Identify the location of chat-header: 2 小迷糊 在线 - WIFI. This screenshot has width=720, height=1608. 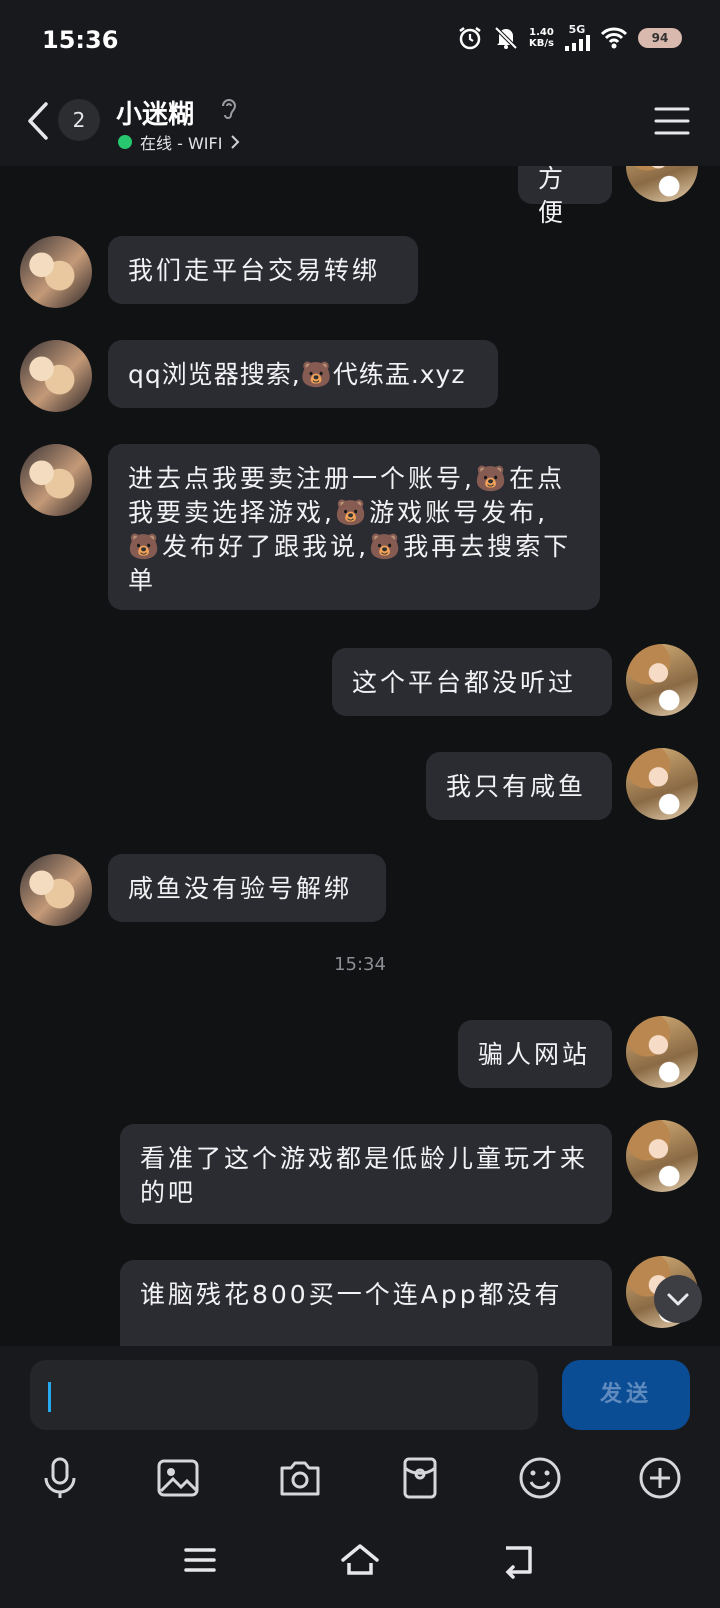
(360, 125).